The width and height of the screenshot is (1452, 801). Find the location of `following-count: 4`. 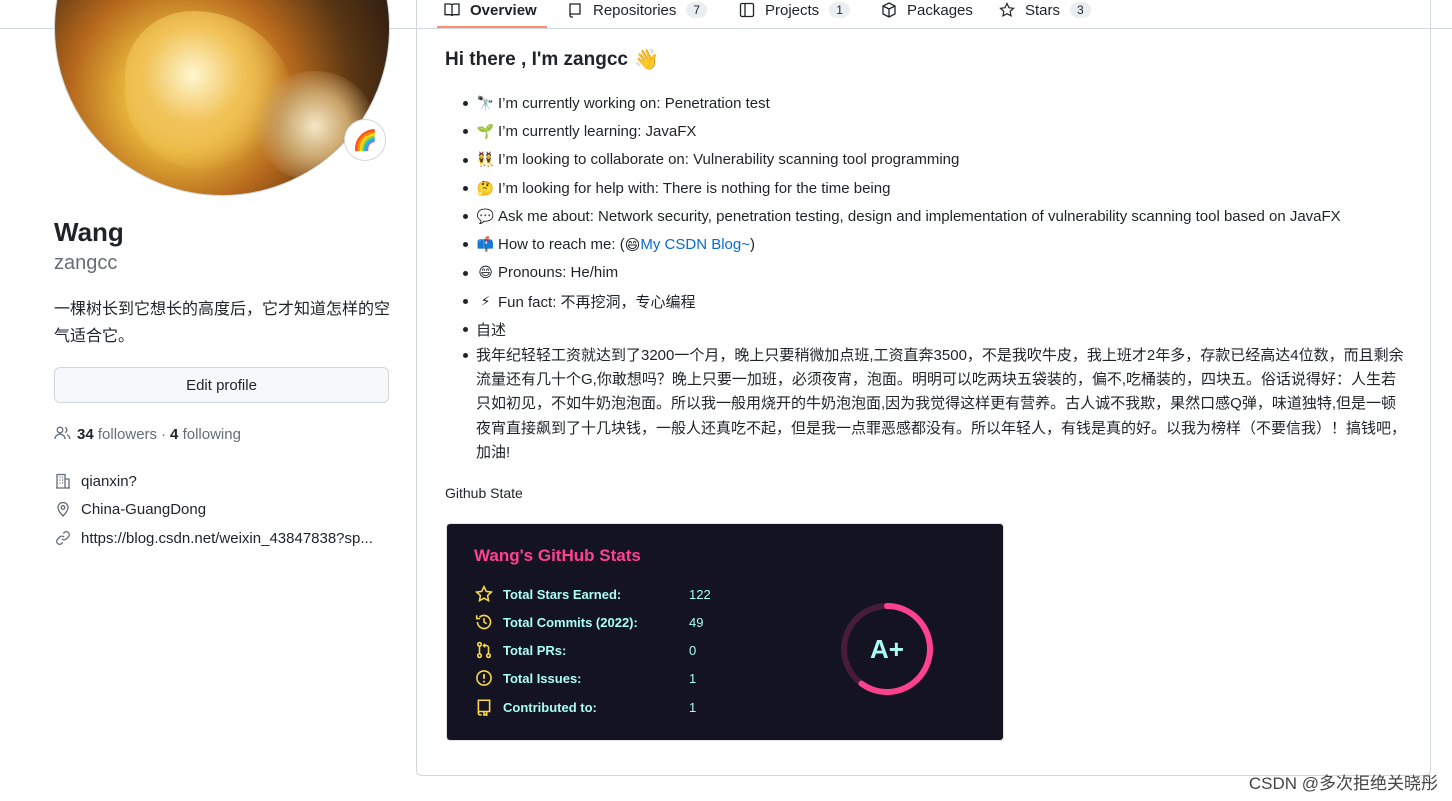

following-count: 4 is located at coordinates (174, 434).